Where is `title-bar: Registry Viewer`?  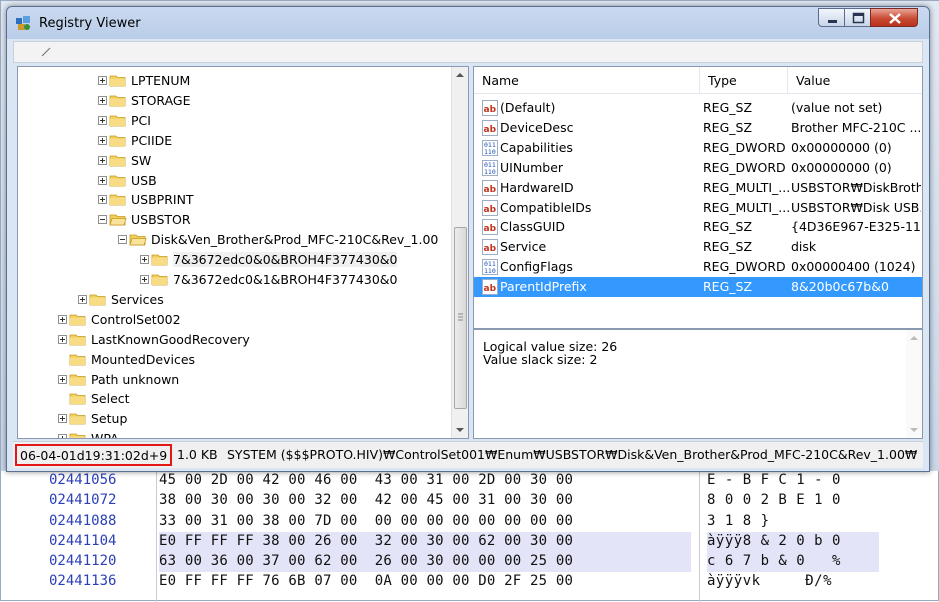 title-bar: Registry Viewer is located at coordinates (468, 23).